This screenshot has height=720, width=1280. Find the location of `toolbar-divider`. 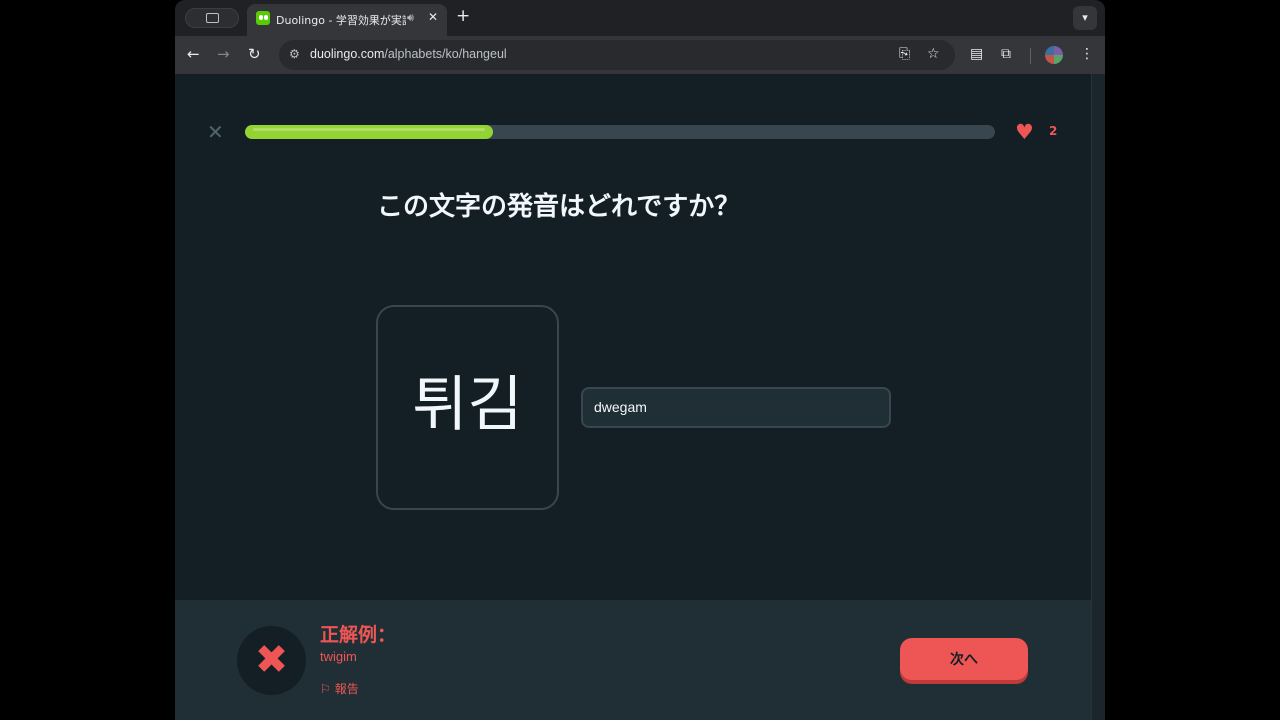

toolbar-divider is located at coordinates (1030, 56).